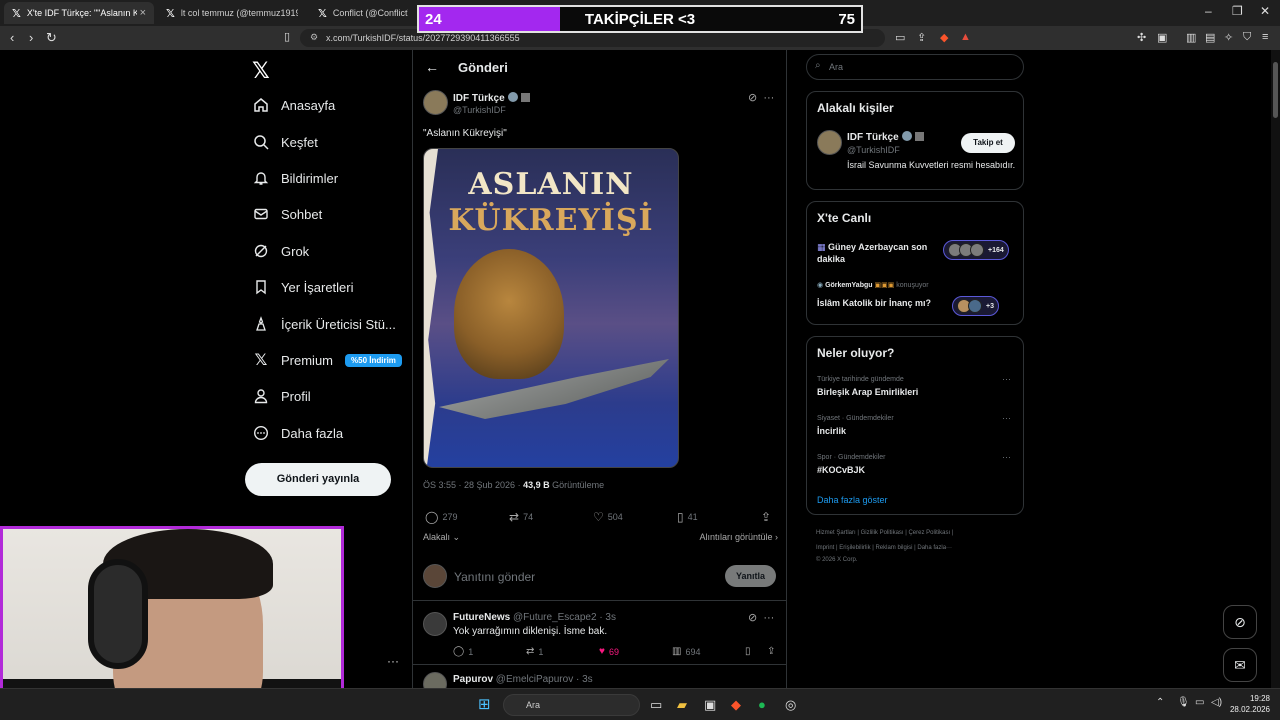  What do you see at coordinates (363, 13) in the screenshot?
I see `browser-tab: 𝕏 Conflict (@ConflictTR) / X` at bounding box center [363, 13].